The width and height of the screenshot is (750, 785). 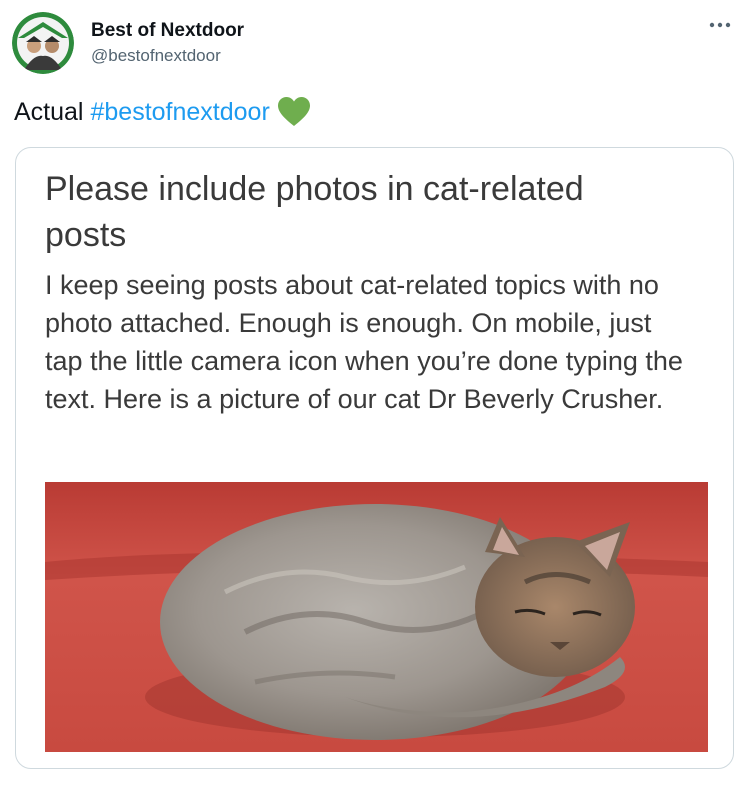 I want to click on tweet-text-prefix: Actual, so click(x=49, y=112).